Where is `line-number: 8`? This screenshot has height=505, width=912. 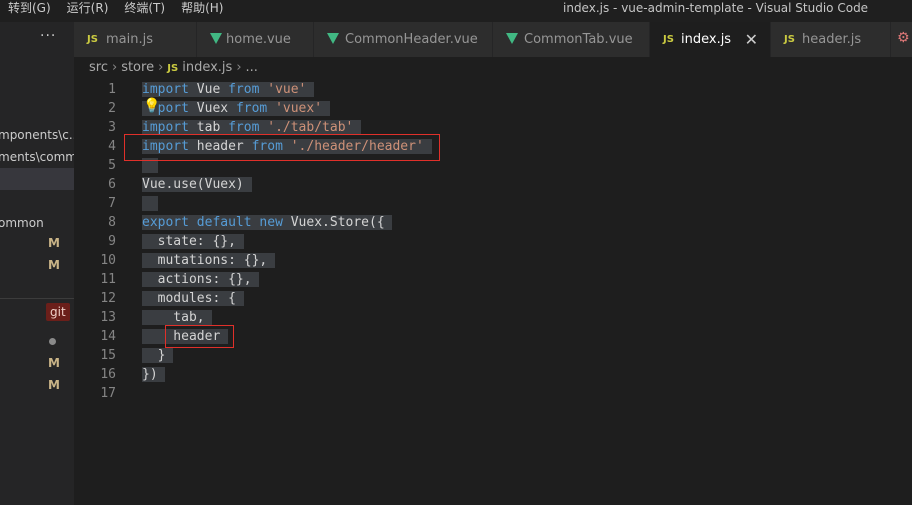
line-number: 8 is located at coordinates (112, 222).